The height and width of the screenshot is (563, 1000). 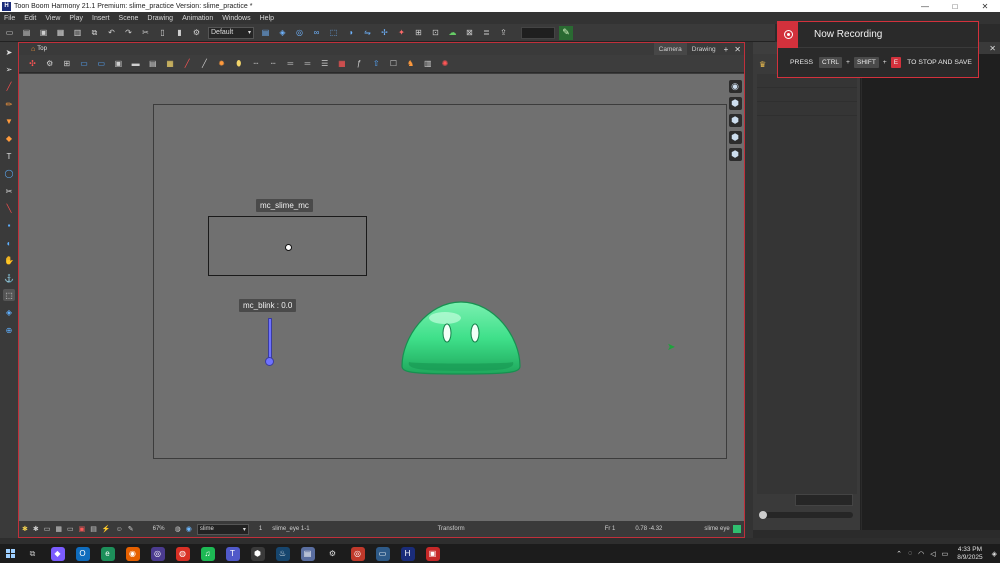 What do you see at coordinates (9, 52) in the screenshot?
I see `select-tool-icon: ➤` at bounding box center [9, 52].